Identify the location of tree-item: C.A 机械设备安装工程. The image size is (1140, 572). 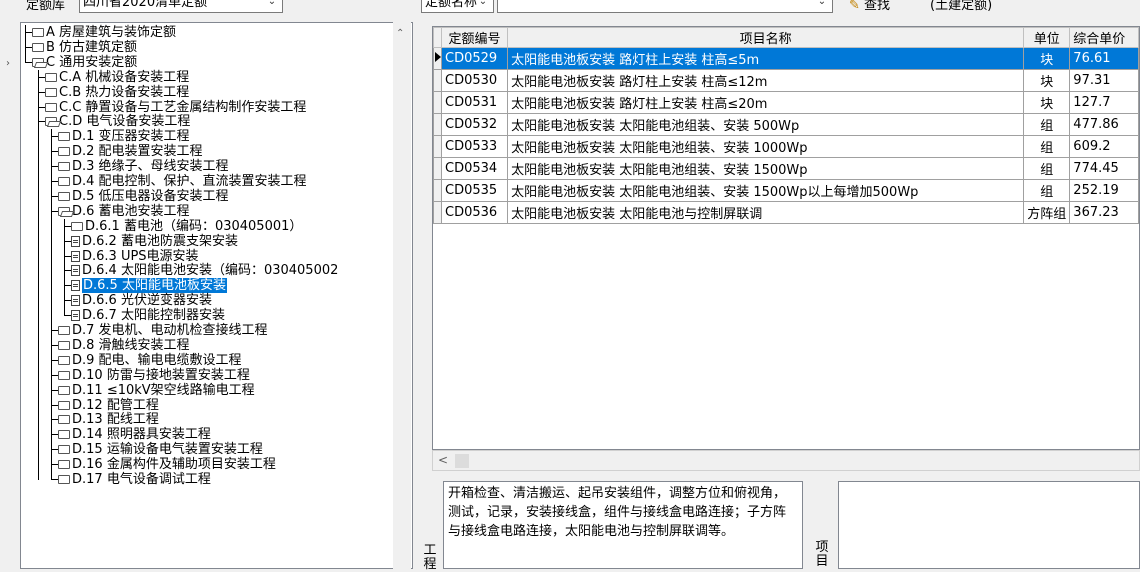
(117, 77).